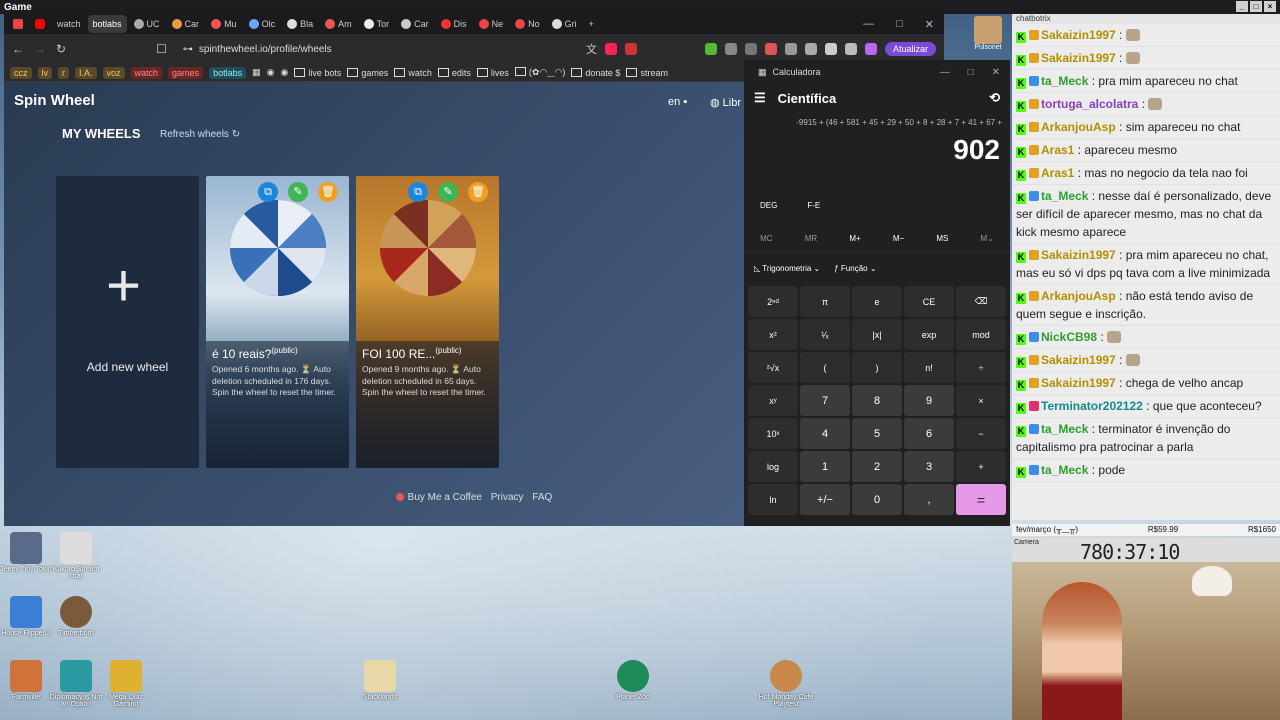  Describe the element at coordinates (677, 102) in the screenshot. I see `language-selector: en ▪` at that location.